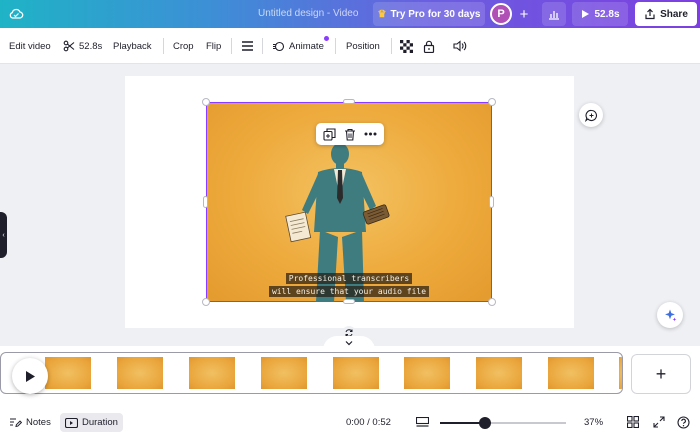 The image size is (700, 436). Describe the element at coordinates (661, 374) in the screenshot. I see `add-page-button: +` at that location.